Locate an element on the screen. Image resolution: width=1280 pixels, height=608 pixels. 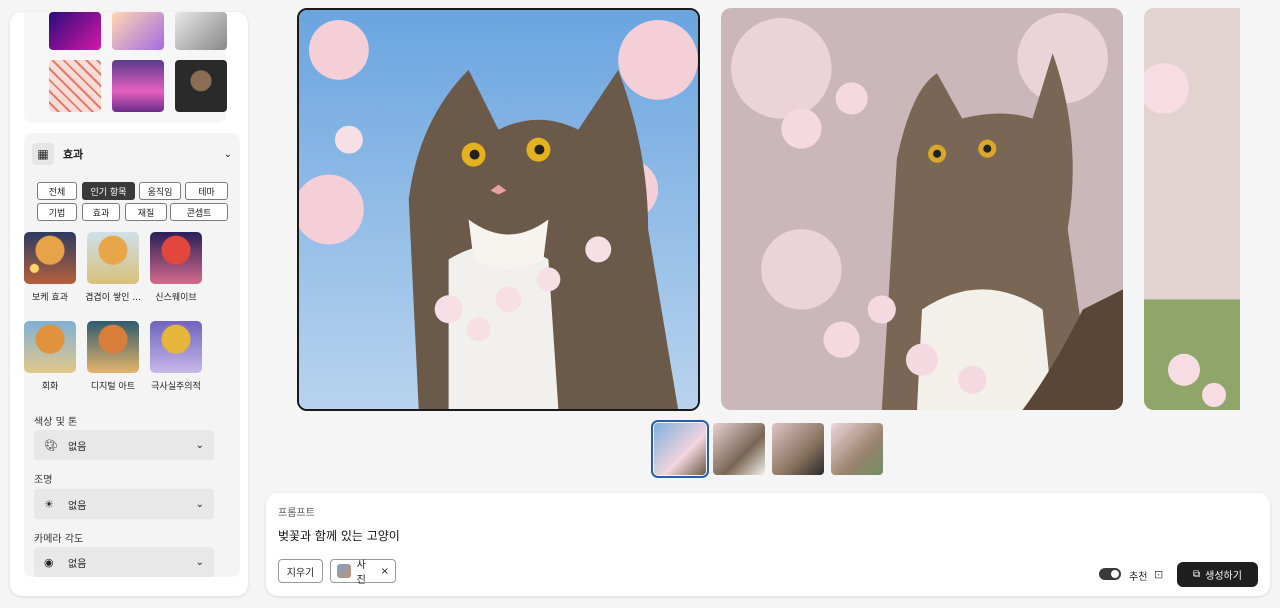
prompt-label: 프롬프트 is located at coordinates (296, 513).